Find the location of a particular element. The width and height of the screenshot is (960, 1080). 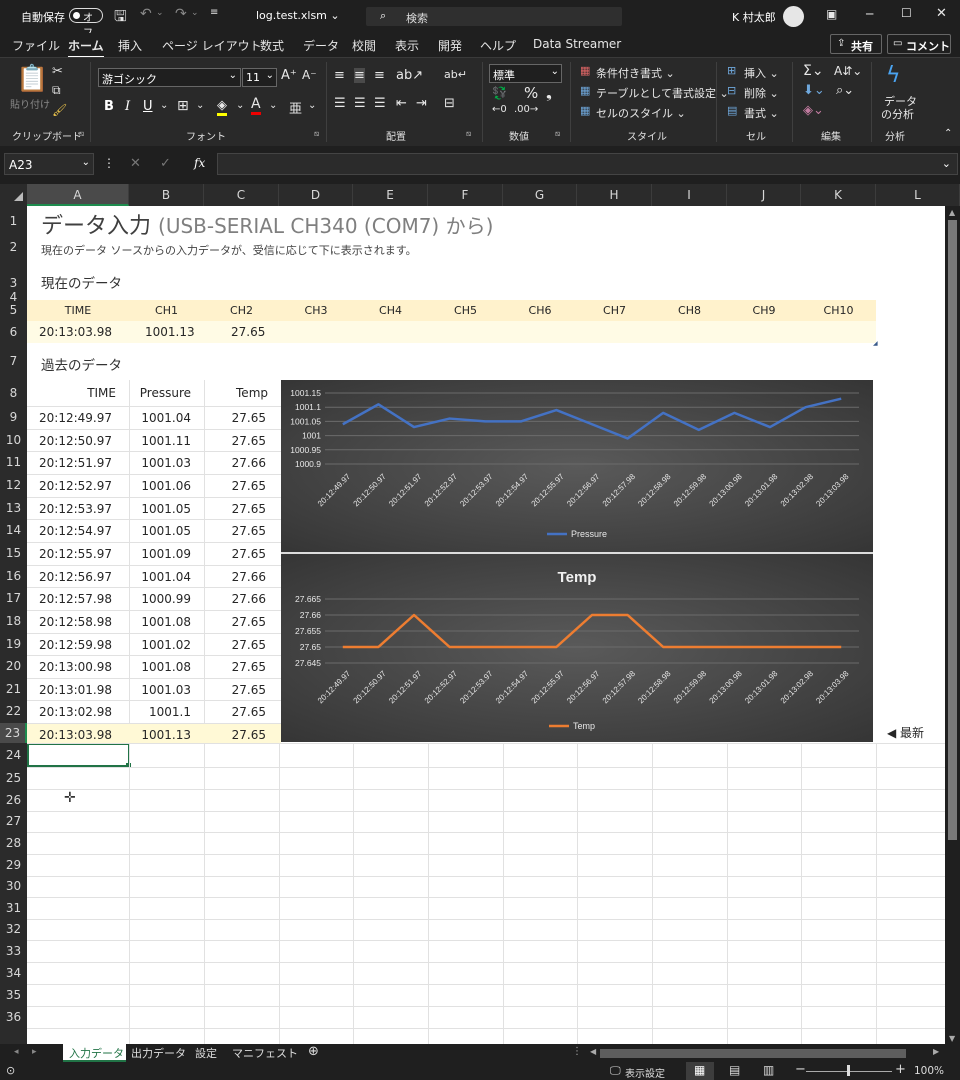

row-header-20: 20 is located at coordinates (13, 666).